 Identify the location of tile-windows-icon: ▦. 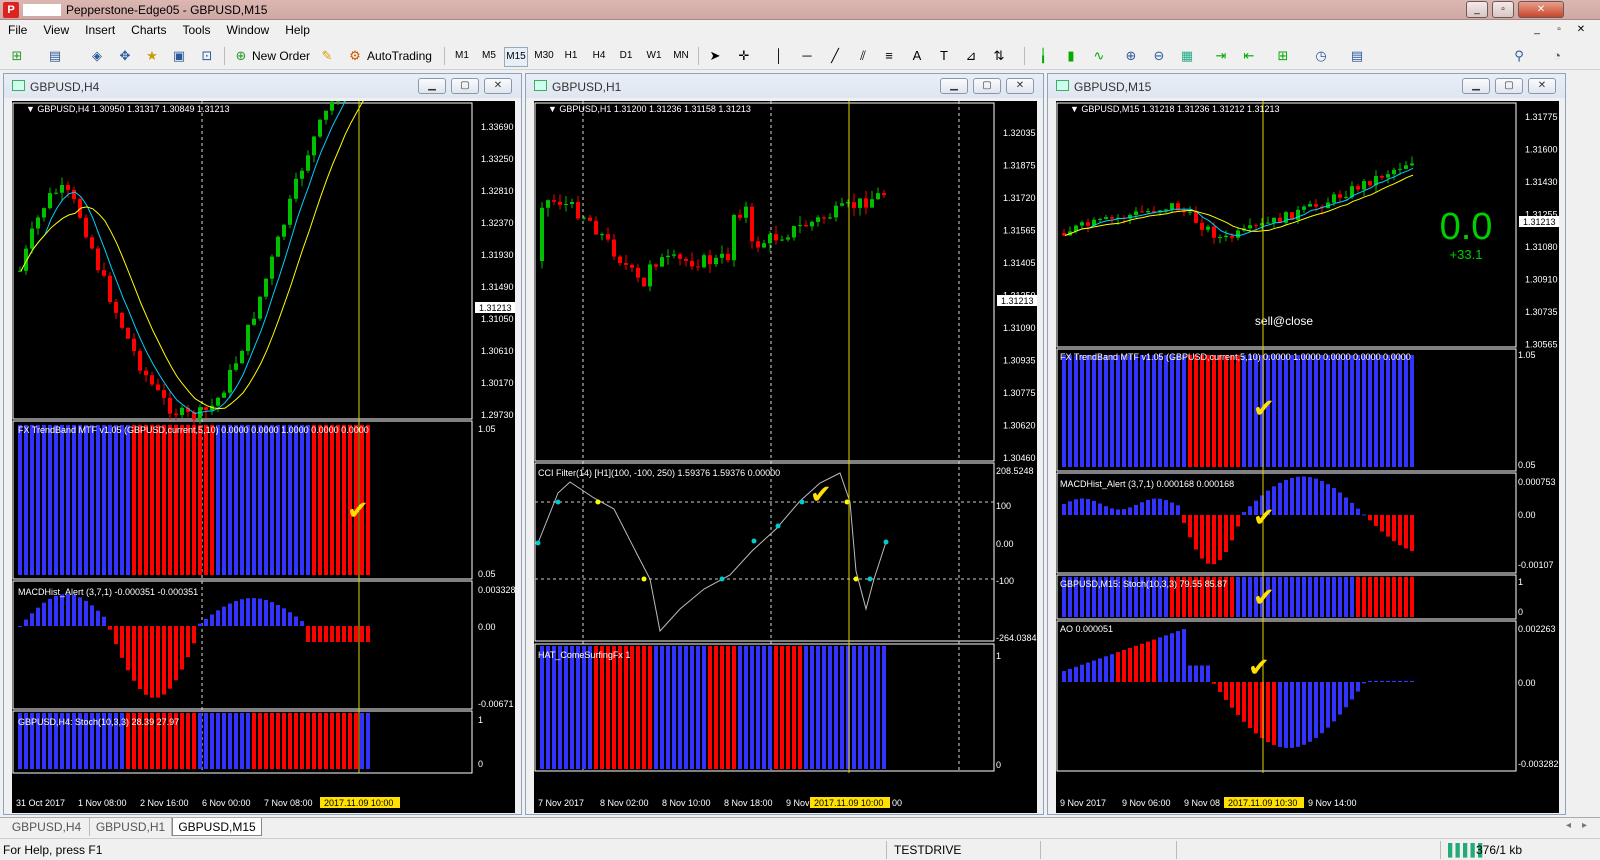
(1187, 56).